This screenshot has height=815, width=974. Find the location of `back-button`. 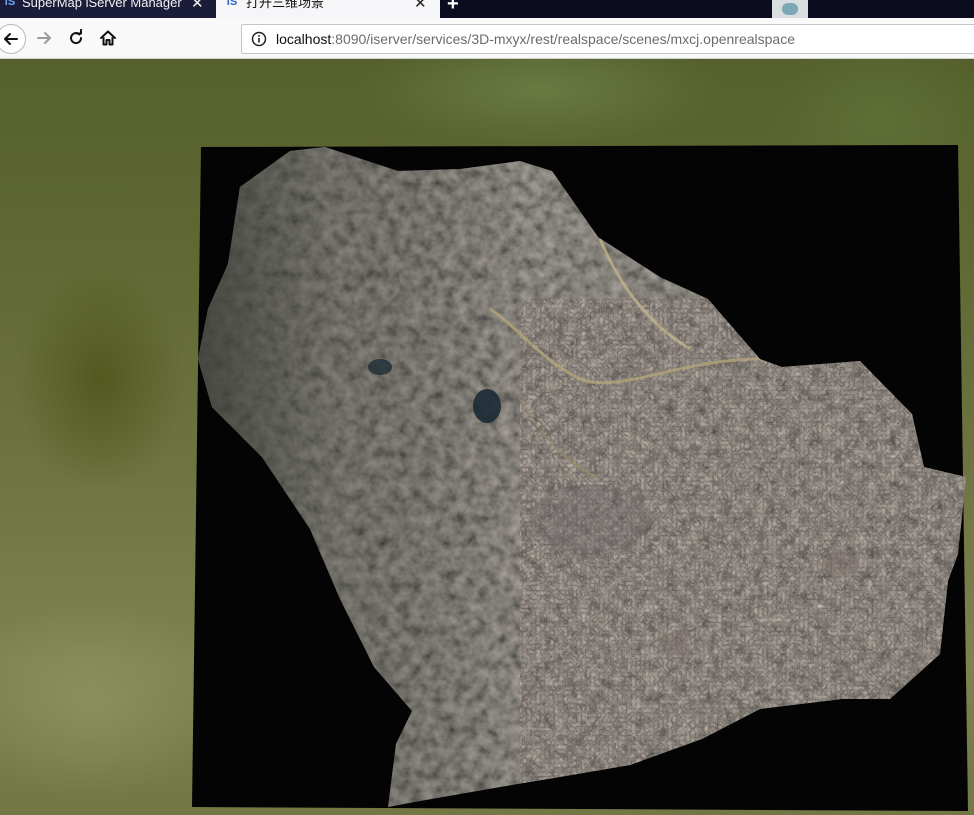

back-button is located at coordinates (13, 39).